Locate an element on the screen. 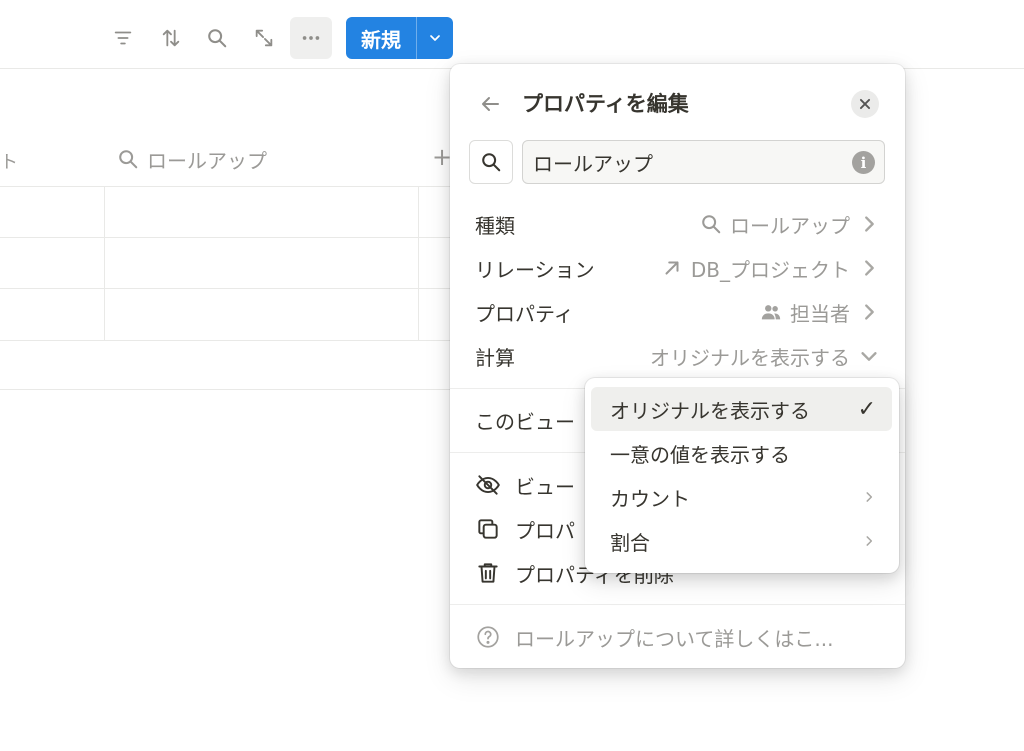 Image resolution: width=1024 pixels, height=751 pixels. arrow-up-right-icon is located at coordinates (672, 268).